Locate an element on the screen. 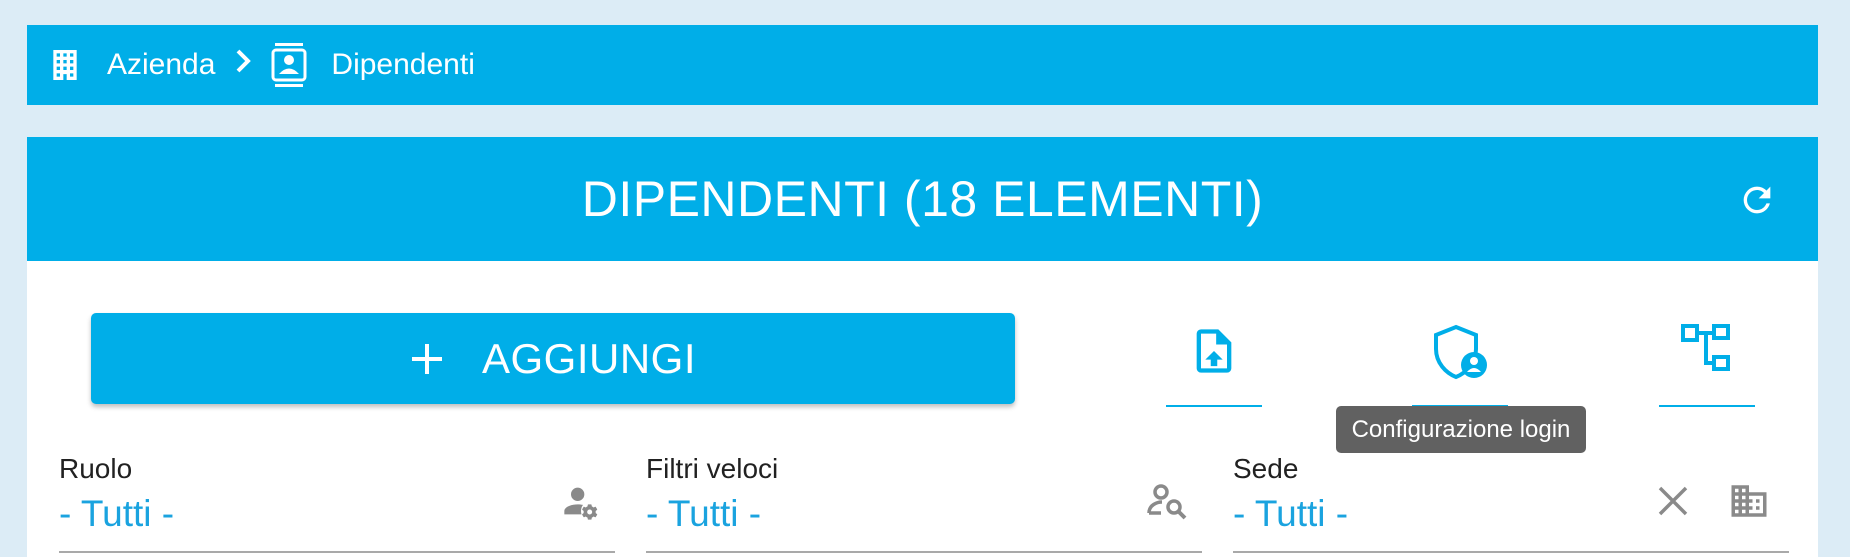 This screenshot has width=1850, height=557. breadcrumb-item-dipendenti: Dipendenti is located at coordinates (403, 64).